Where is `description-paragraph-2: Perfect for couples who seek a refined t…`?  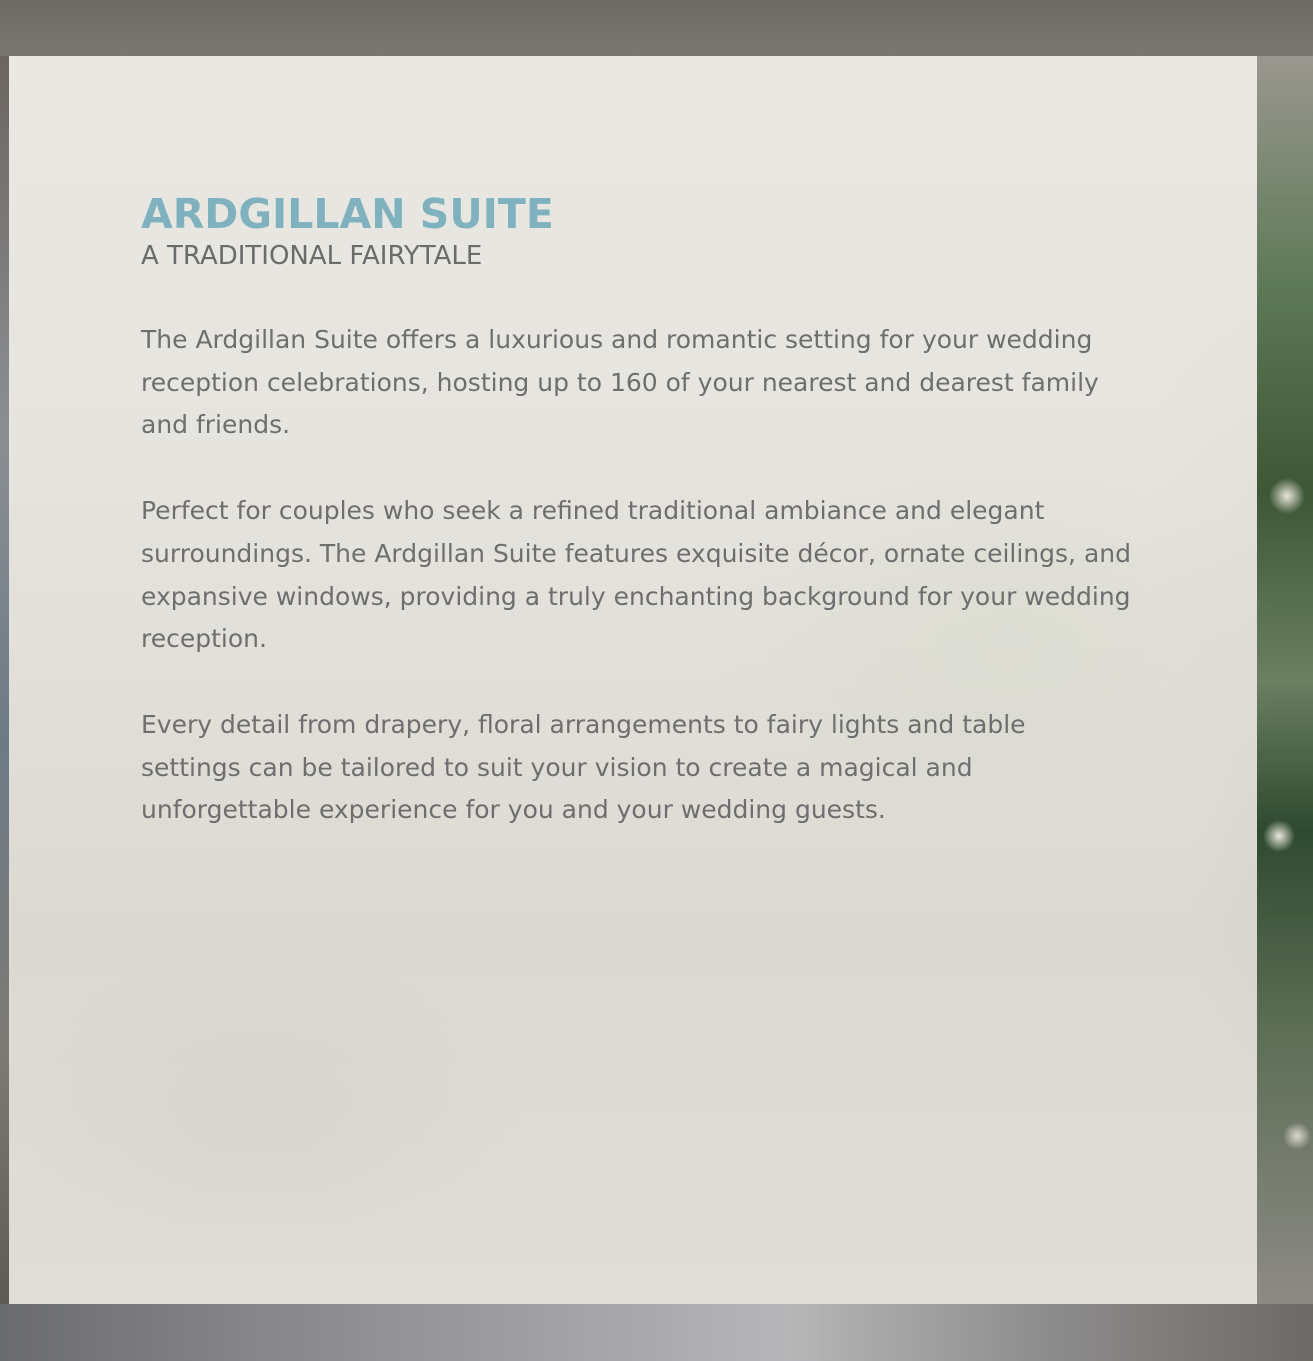 description-paragraph-2: Perfect for couples who seek a refined t… is located at coordinates (636, 575).